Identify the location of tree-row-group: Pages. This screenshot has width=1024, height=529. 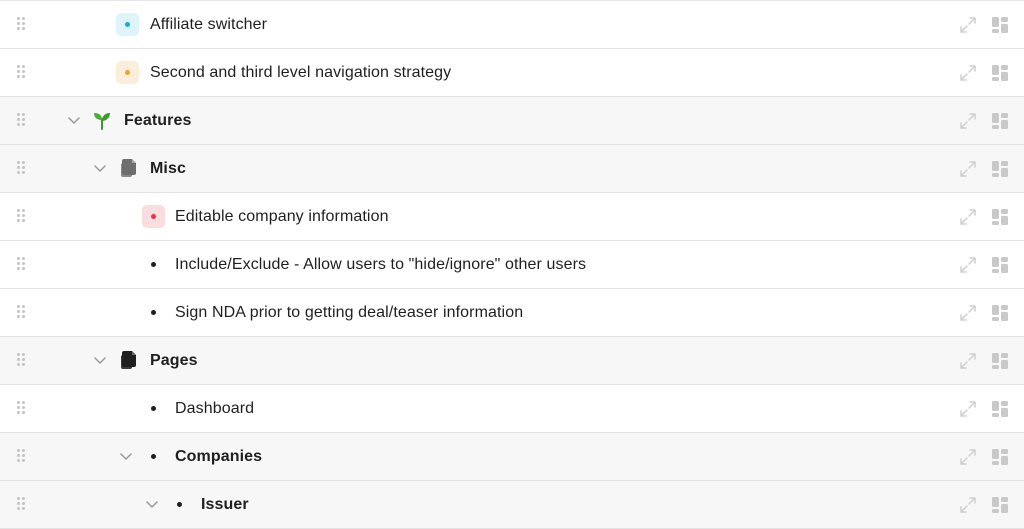
(512, 361).